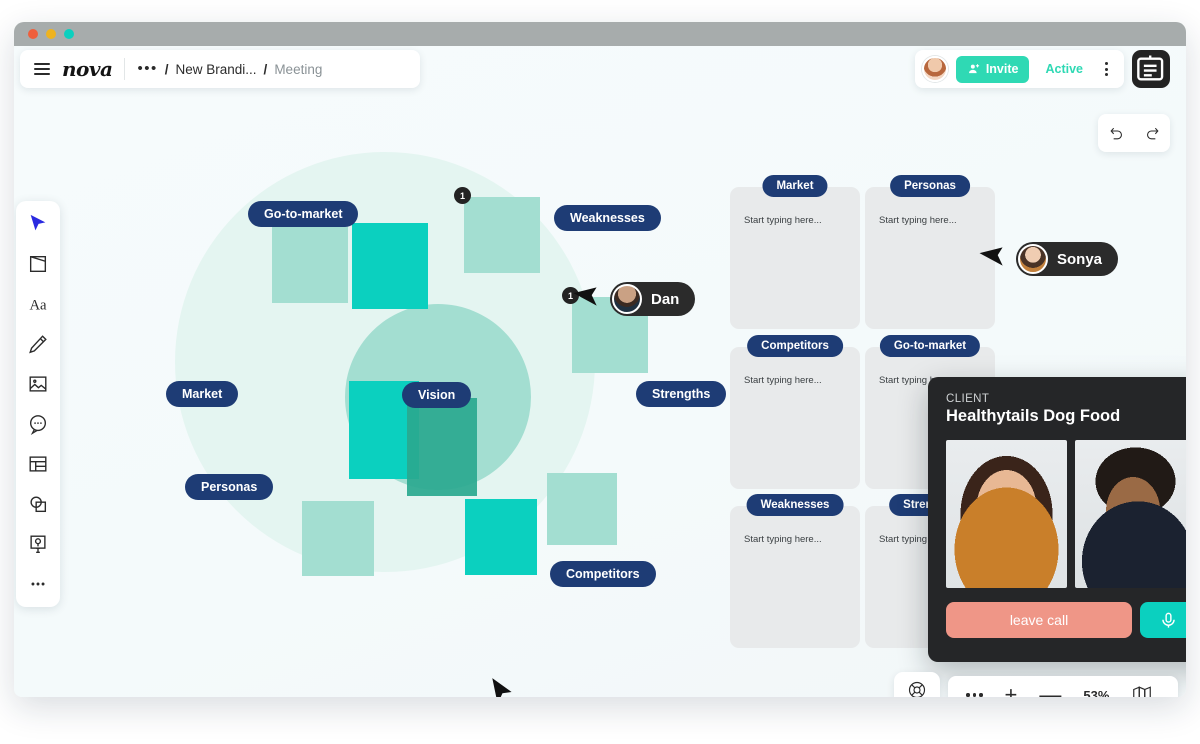  What do you see at coordinates (1096, 692) in the screenshot?
I see `zoom-level-label: 53%` at bounding box center [1096, 692].